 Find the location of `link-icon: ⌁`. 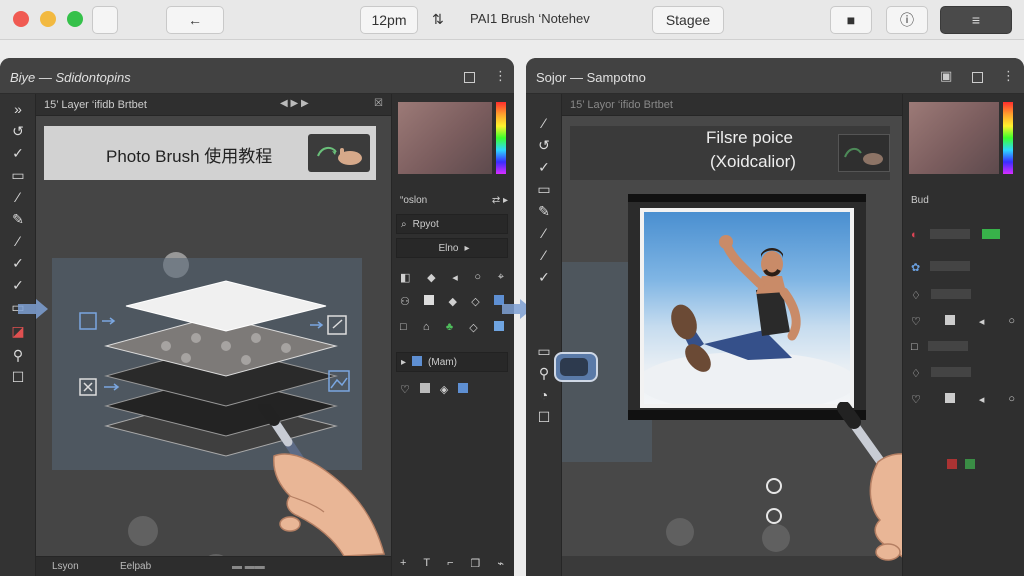

link-icon: ⌁ is located at coordinates (500, 563).